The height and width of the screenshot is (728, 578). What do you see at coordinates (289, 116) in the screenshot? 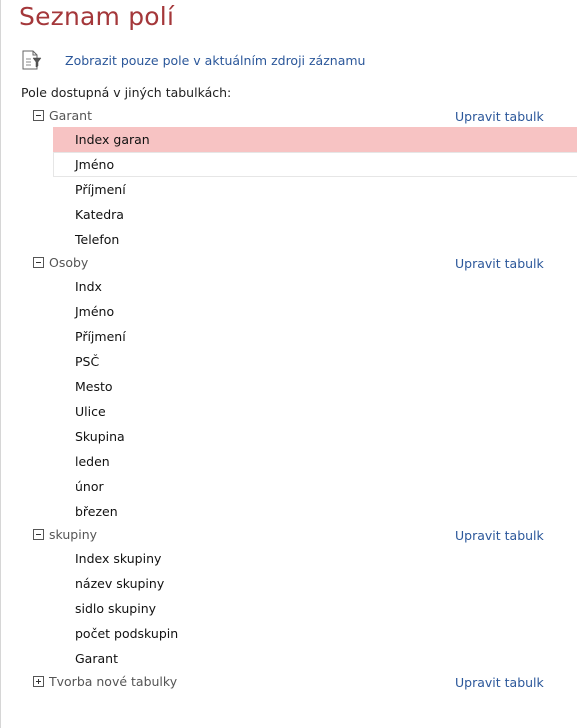
I see `table-group-header: Garant Upravit tabulk` at bounding box center [289, 116].